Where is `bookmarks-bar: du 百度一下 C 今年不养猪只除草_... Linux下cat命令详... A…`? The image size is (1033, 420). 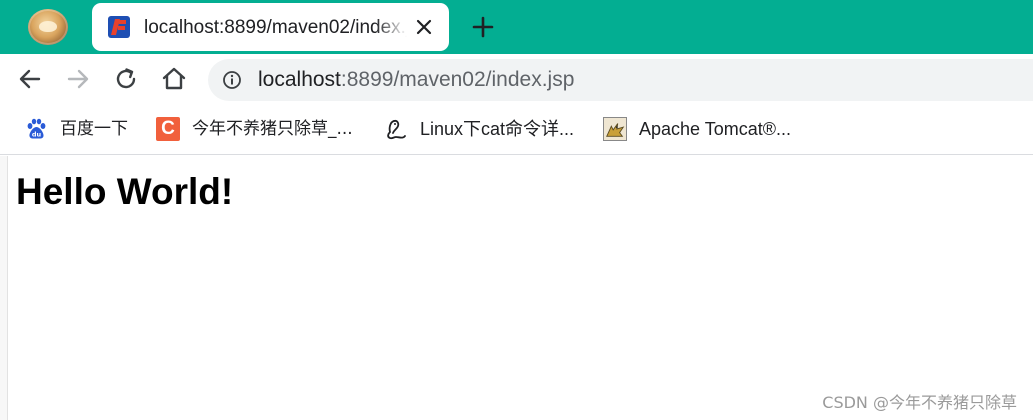 bookmarks-bar: du 百度一下 C 今年不养猪只除草_... Linux下cat命令详... A… is located at coordinates (516, 129).